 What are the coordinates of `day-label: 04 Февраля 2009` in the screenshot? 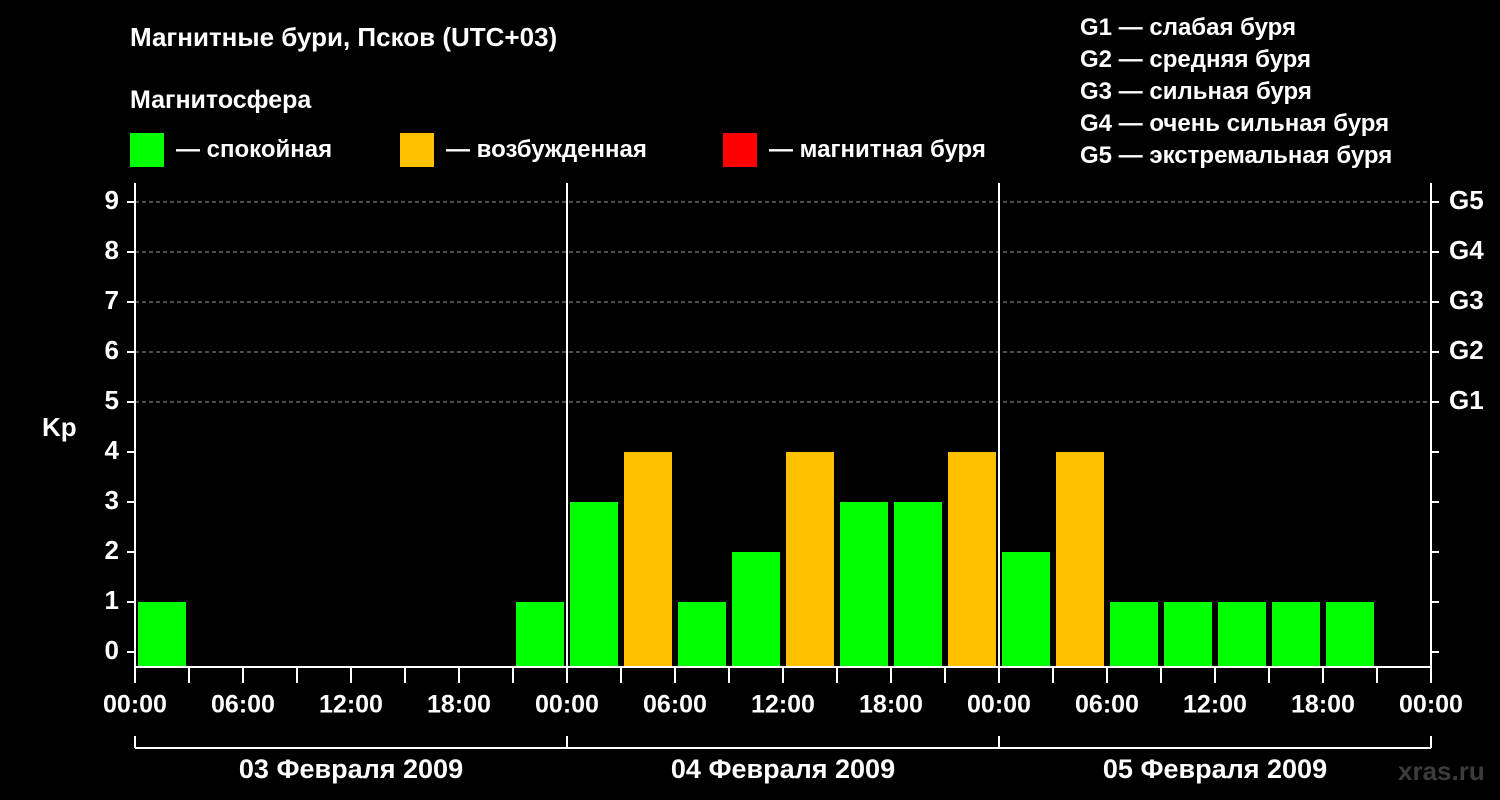 It's located at (783, 769).